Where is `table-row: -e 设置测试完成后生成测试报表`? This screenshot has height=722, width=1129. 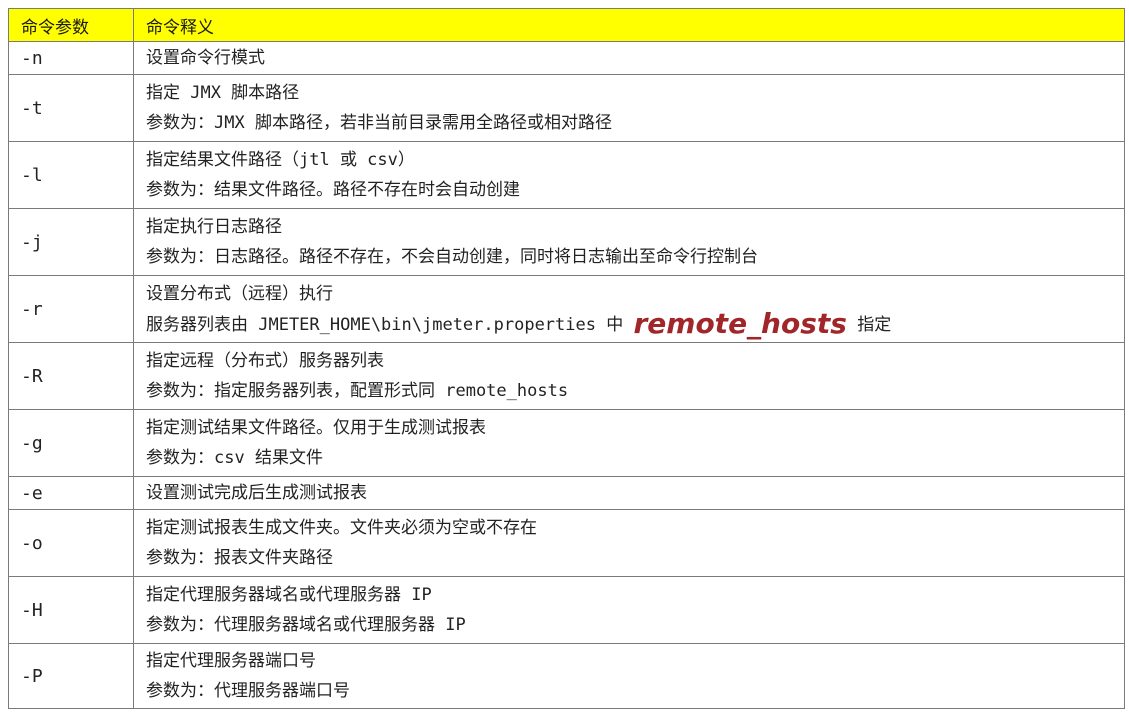
table-row: -e 设置测试完成后生成测试报表 is located at coordinates (566, 493).